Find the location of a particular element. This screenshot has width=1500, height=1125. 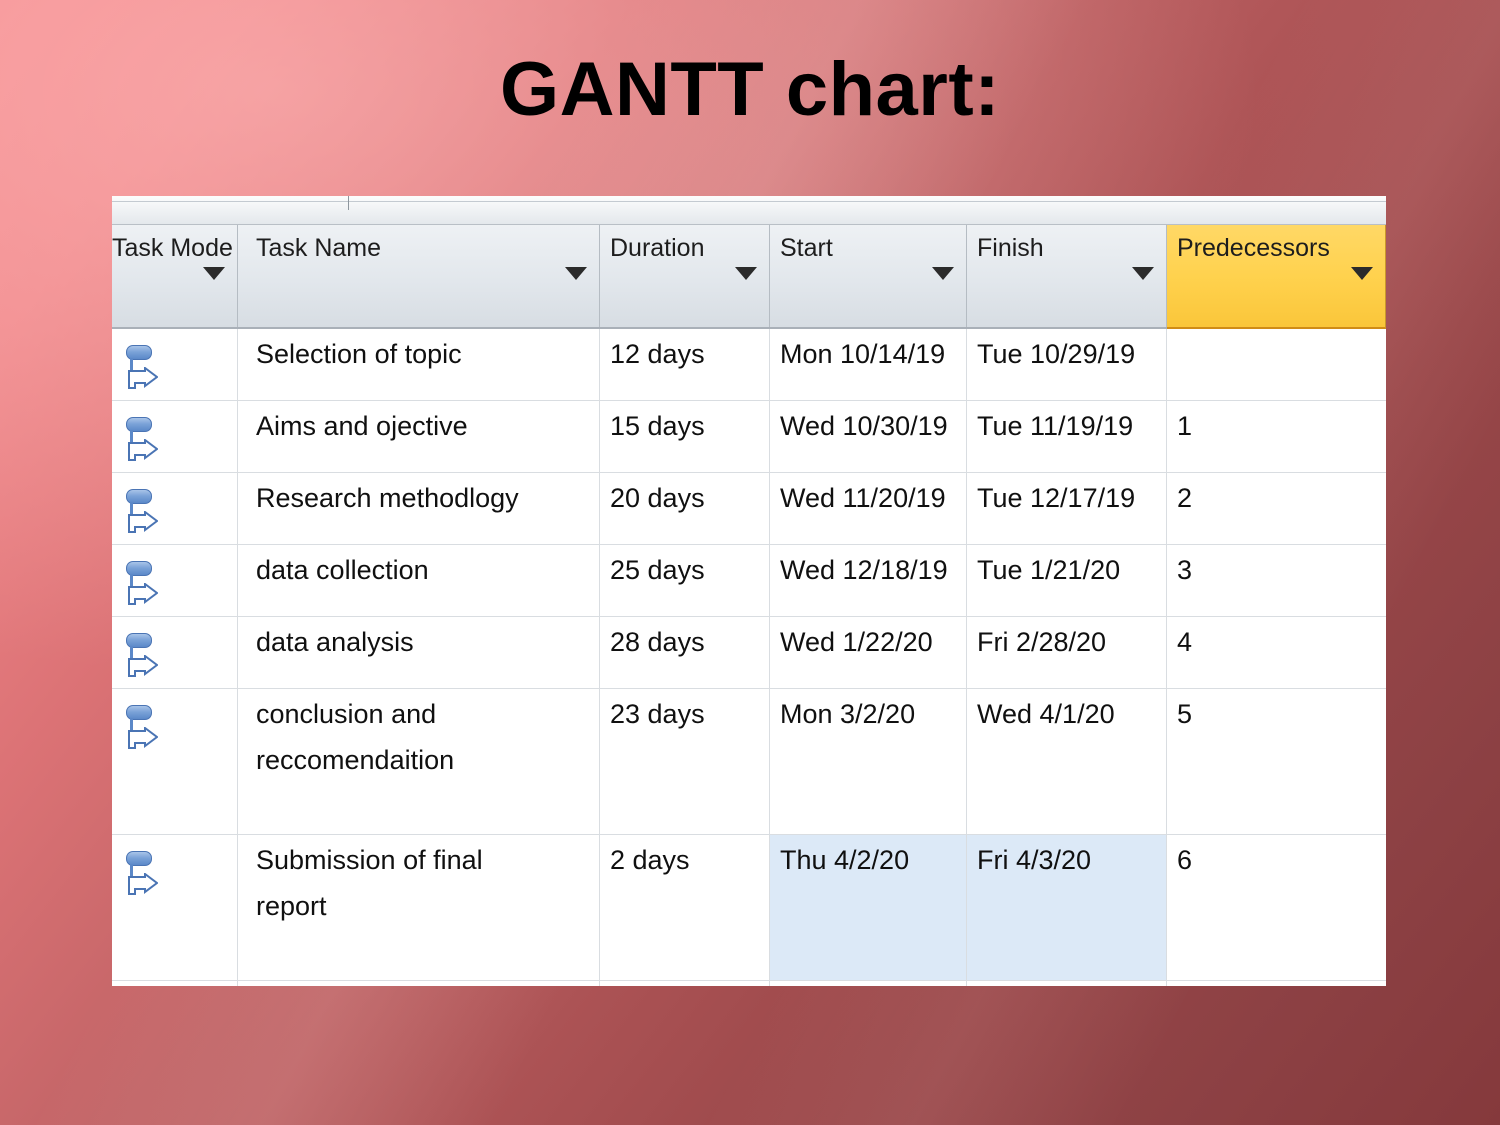

cell-start: Wed 1/22/20 is located at coordinates (868, 652).